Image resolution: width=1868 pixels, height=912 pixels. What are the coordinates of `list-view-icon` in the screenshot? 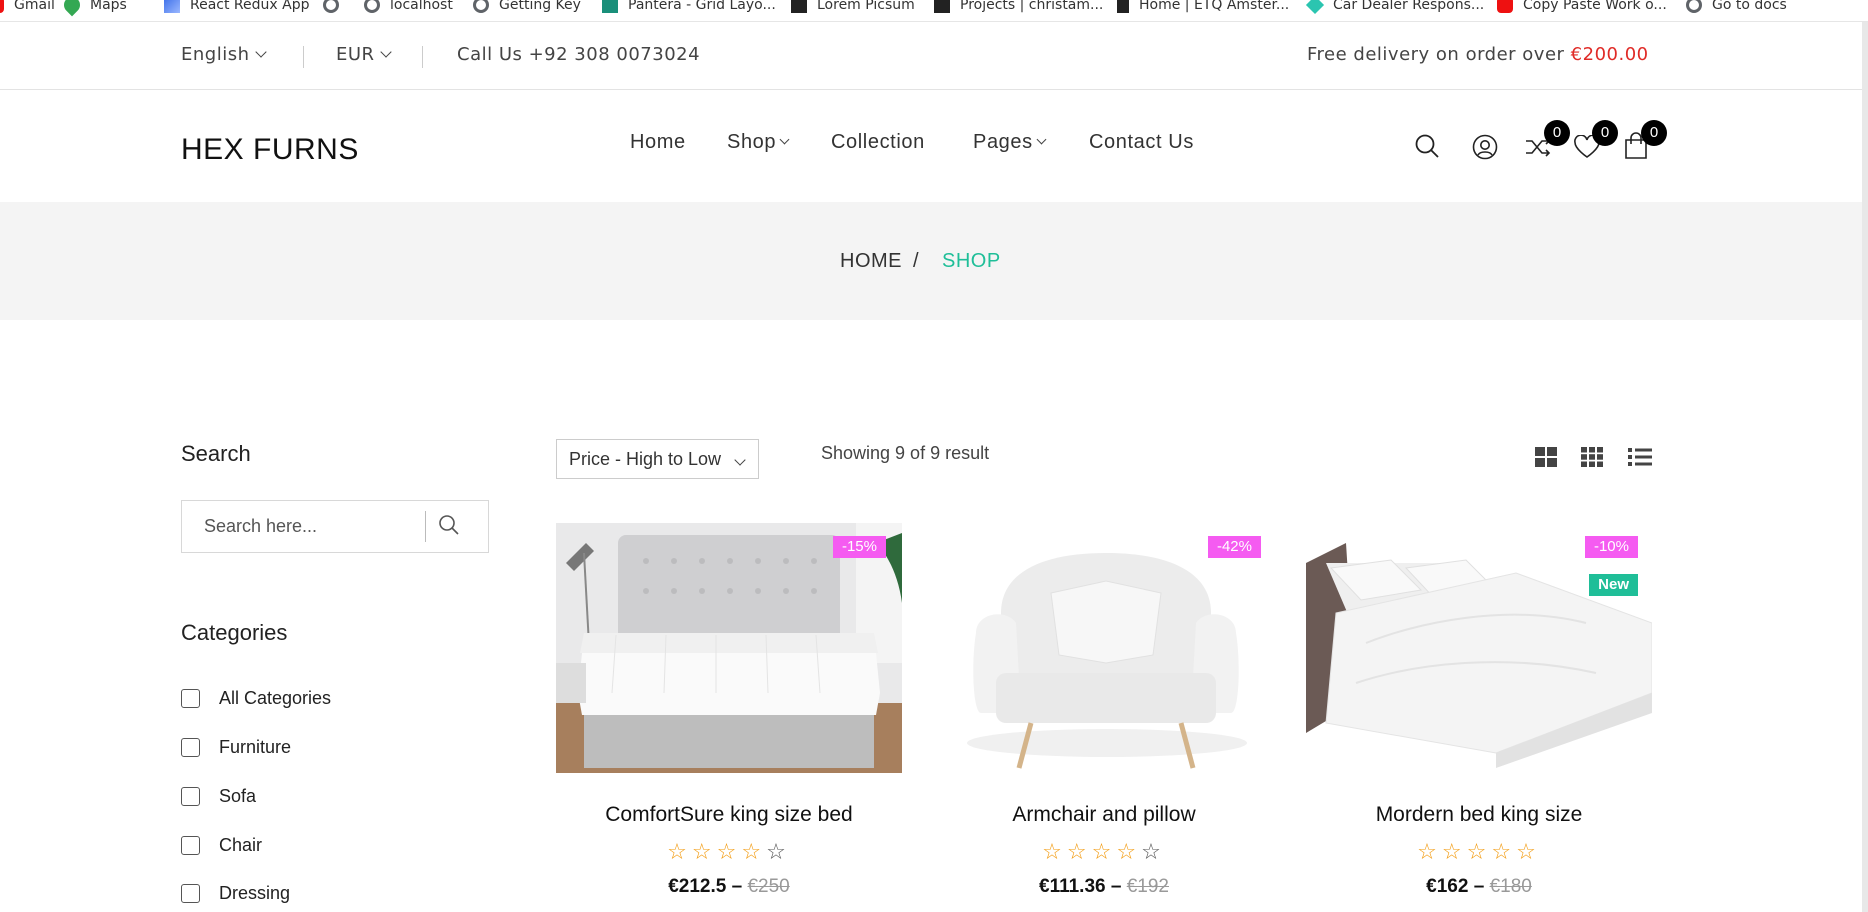 It's located at (1640, 458).